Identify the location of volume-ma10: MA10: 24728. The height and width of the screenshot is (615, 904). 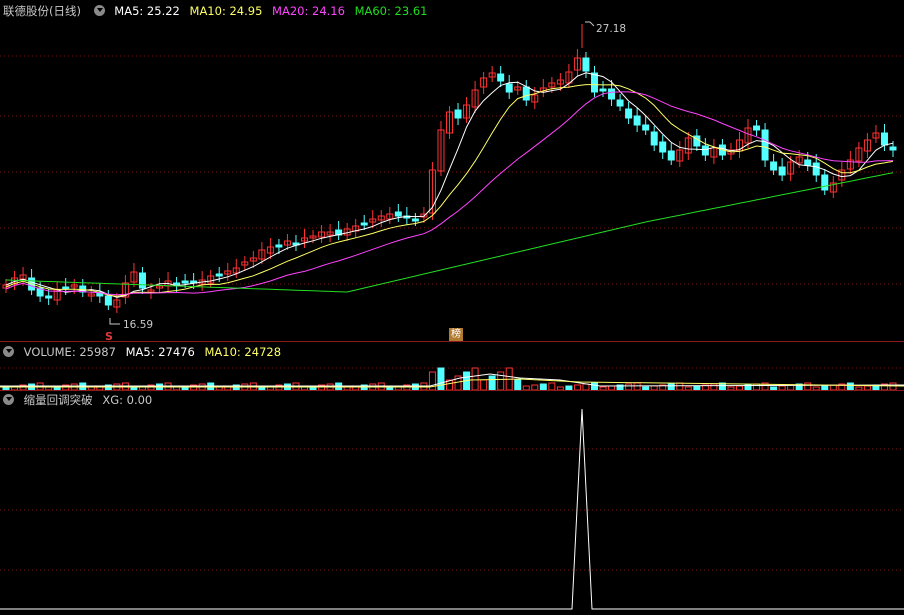
(243, 352).